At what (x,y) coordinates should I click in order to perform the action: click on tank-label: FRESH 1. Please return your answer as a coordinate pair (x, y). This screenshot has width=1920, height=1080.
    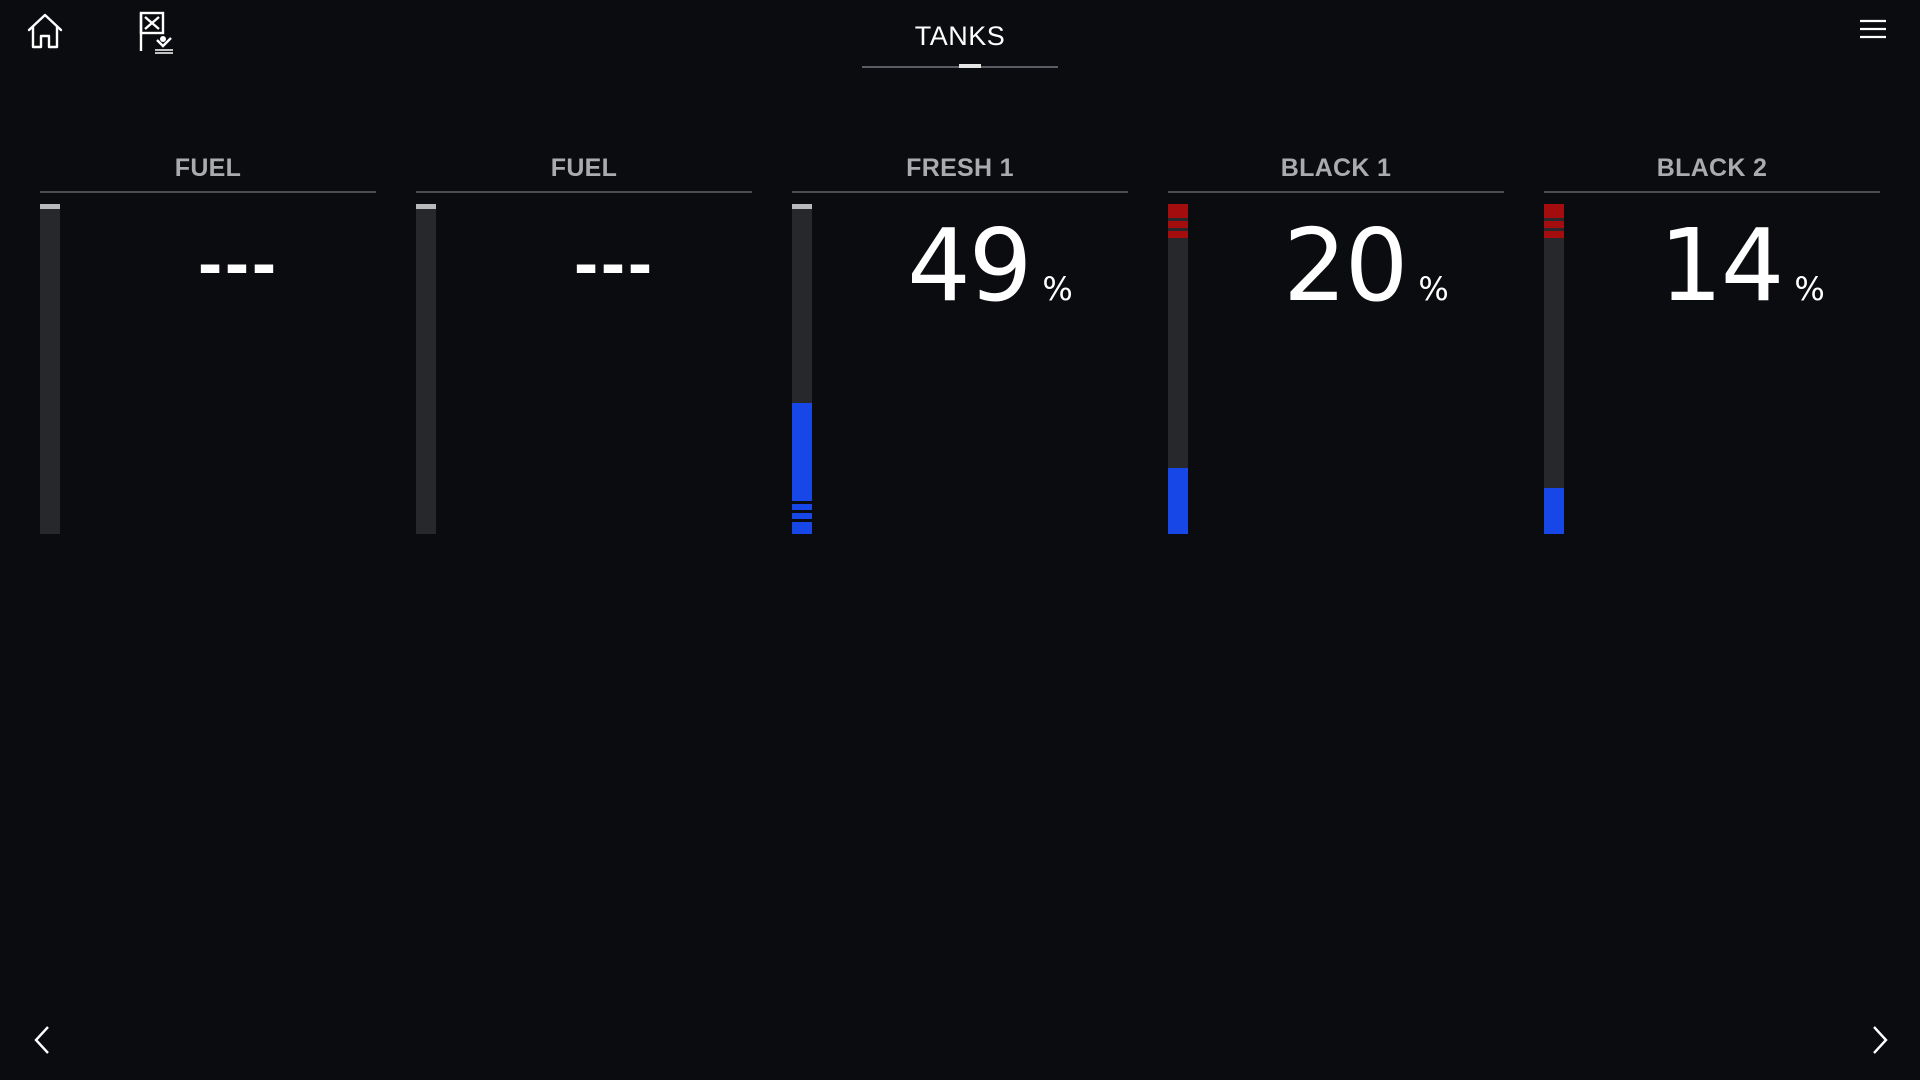
    Looking at the image, I should click on (960, 168).